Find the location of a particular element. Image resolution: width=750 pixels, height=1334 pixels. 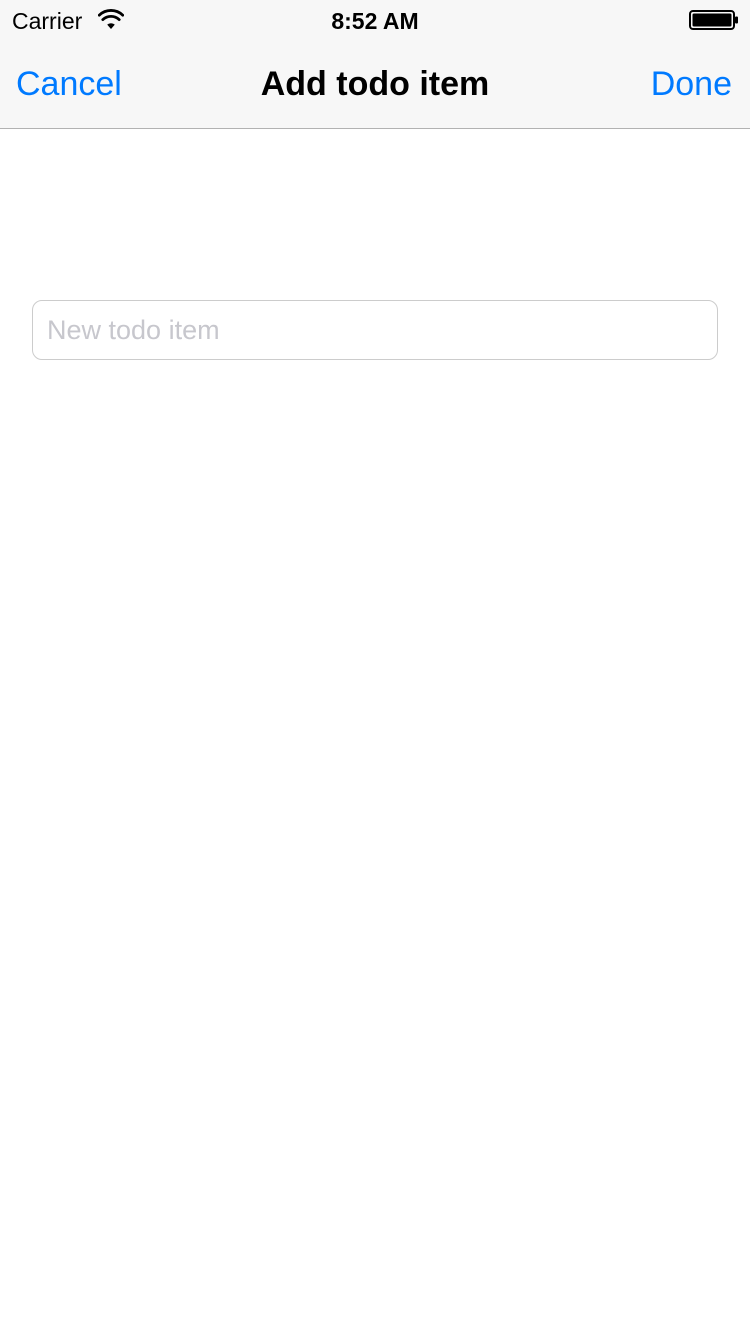

done-button: Done is located at coordinates (691, 84).